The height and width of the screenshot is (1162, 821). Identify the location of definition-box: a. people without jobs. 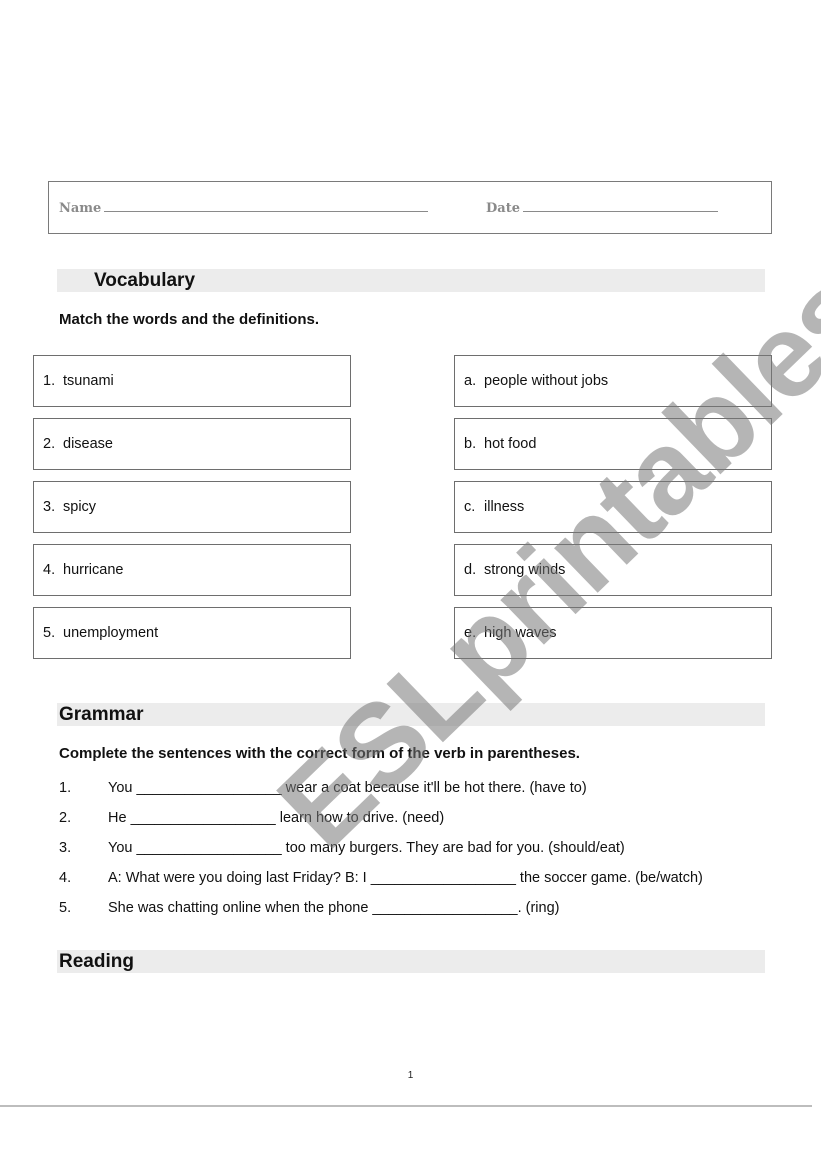
(613, 381).